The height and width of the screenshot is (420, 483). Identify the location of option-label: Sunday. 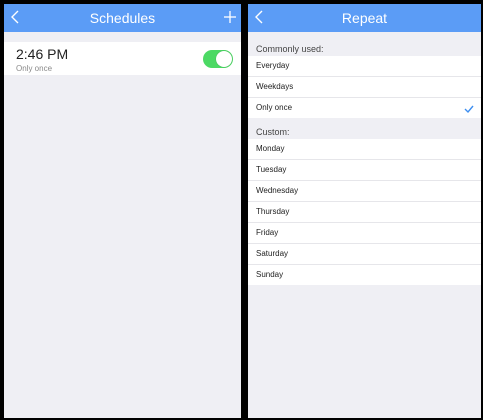
(270, 274).